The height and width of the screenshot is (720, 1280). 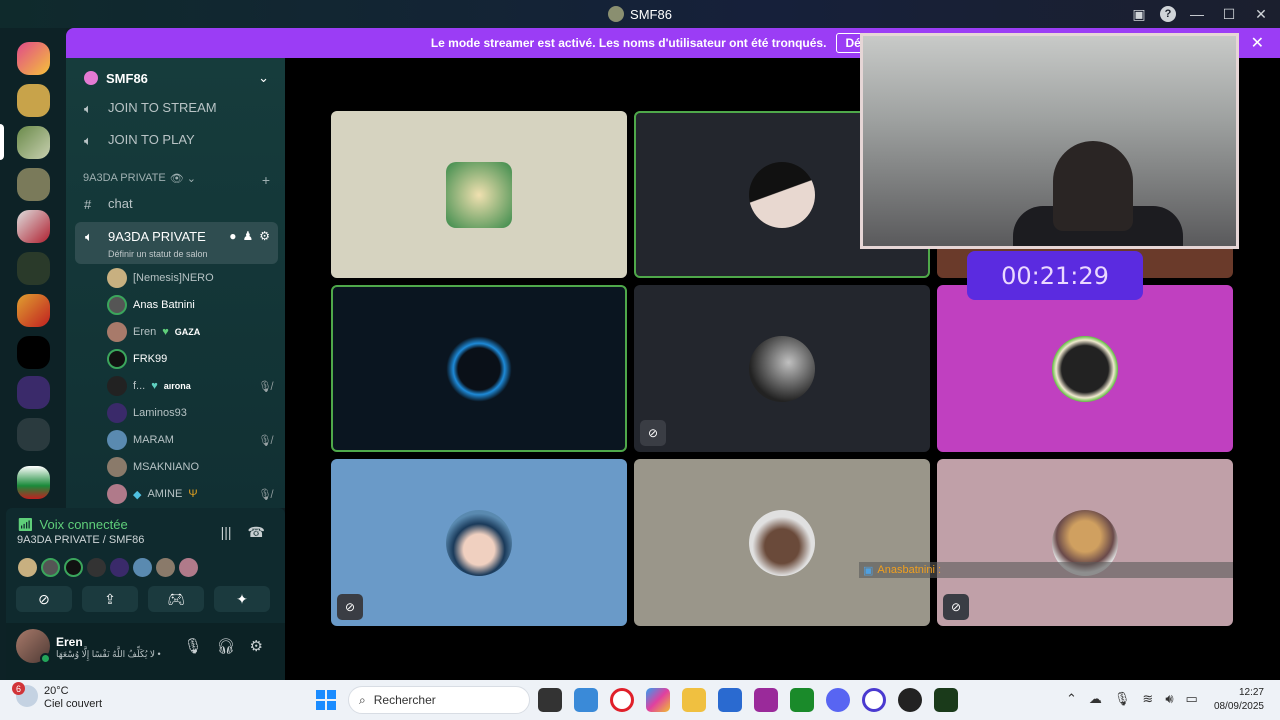 What do you see at coordinates (189, 467) in the screenshot?
I see `voice-user: MSAKNIANO` at bounding box center [189, 467].